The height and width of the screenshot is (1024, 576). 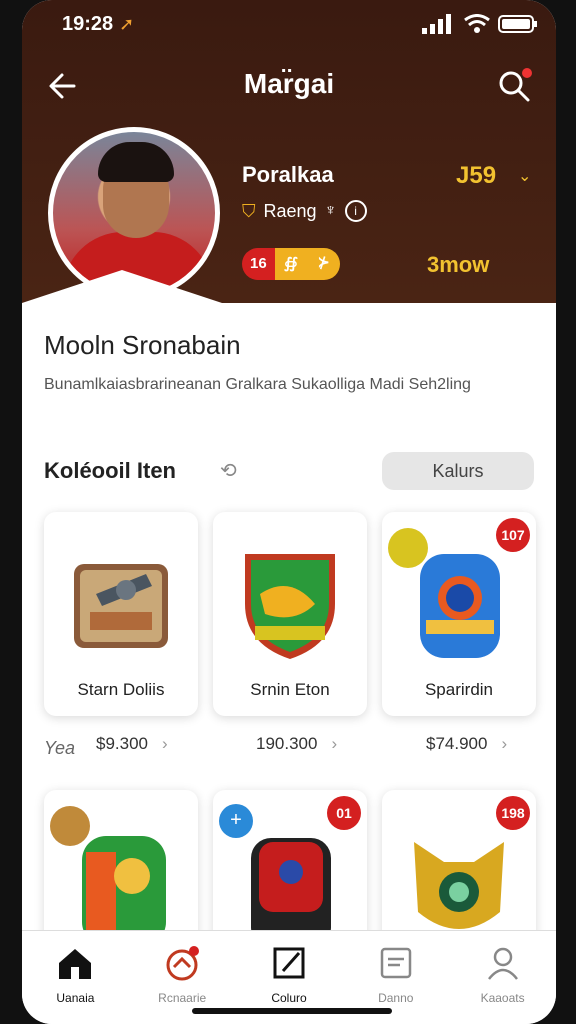 I want to click on content-title: Mooln Sronabain, so click(x=142, y=345).